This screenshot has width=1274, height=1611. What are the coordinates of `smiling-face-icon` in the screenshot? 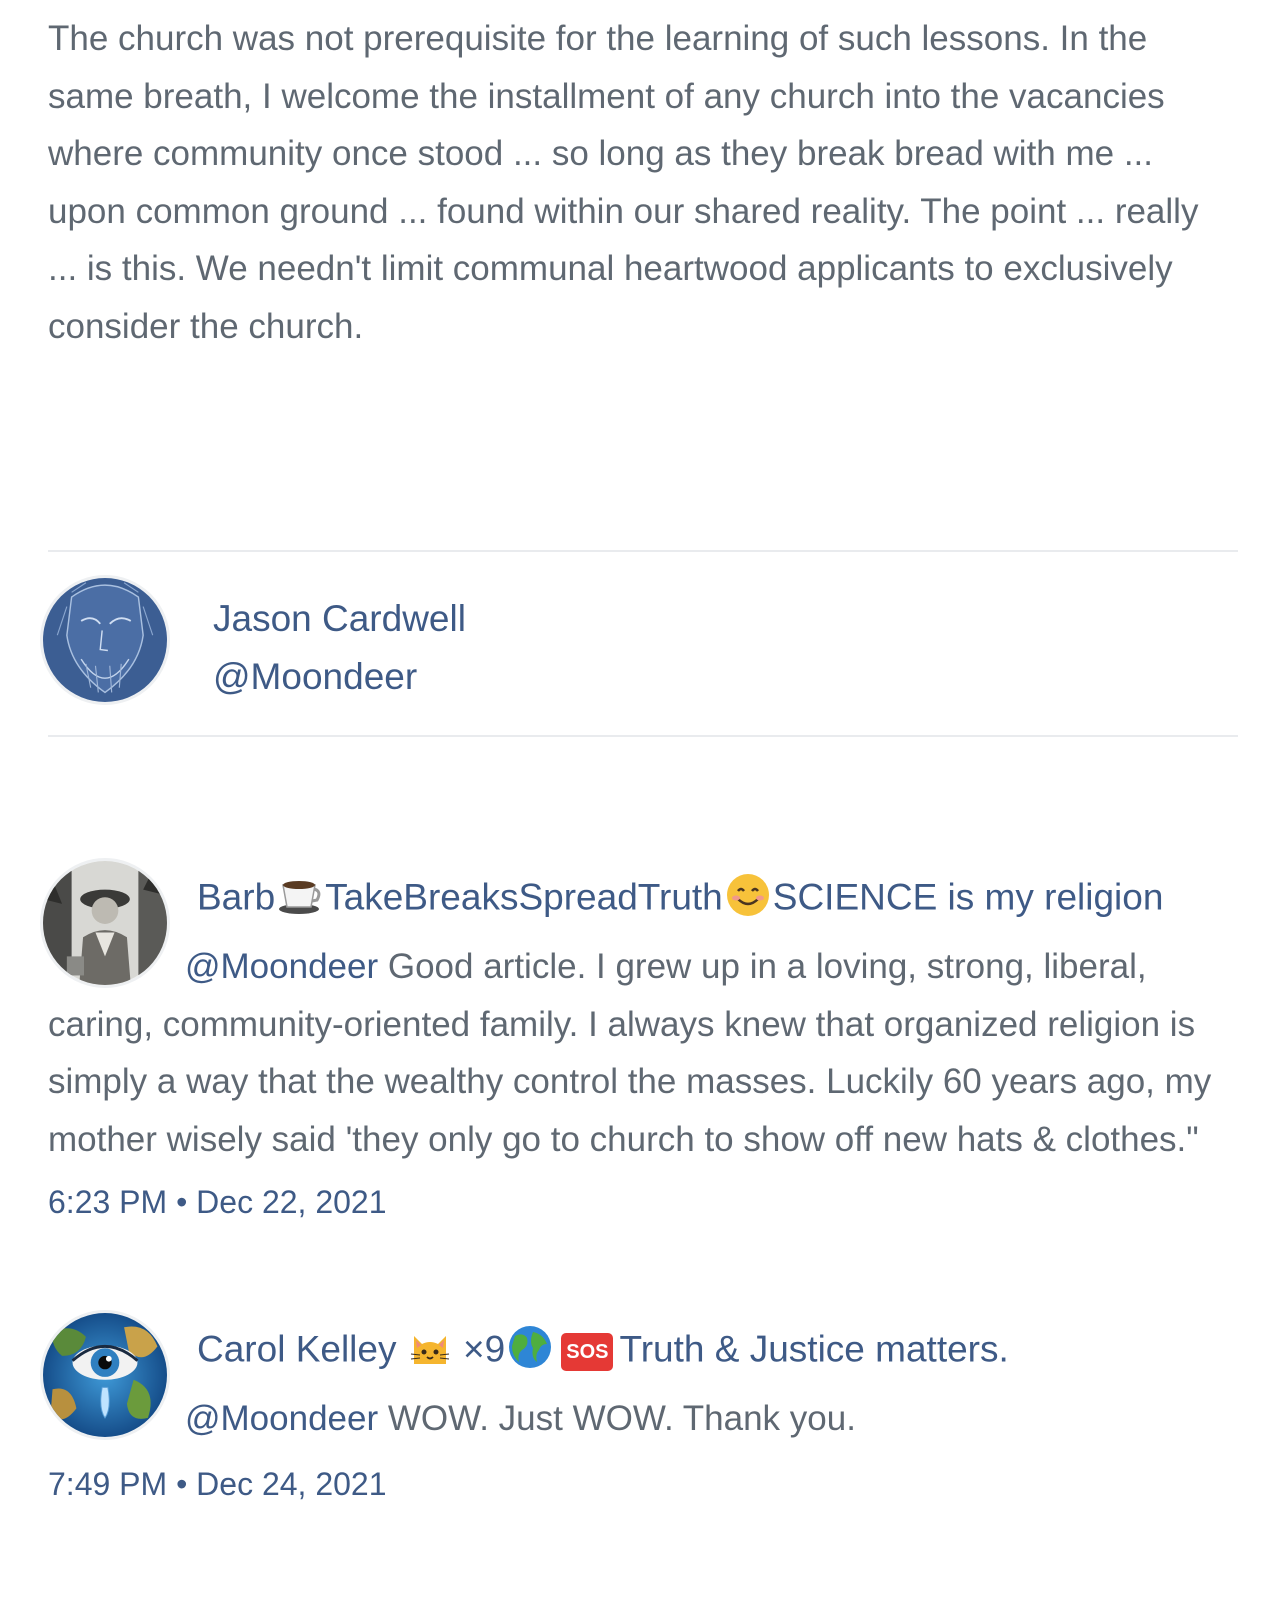 It's located at (748, 899).